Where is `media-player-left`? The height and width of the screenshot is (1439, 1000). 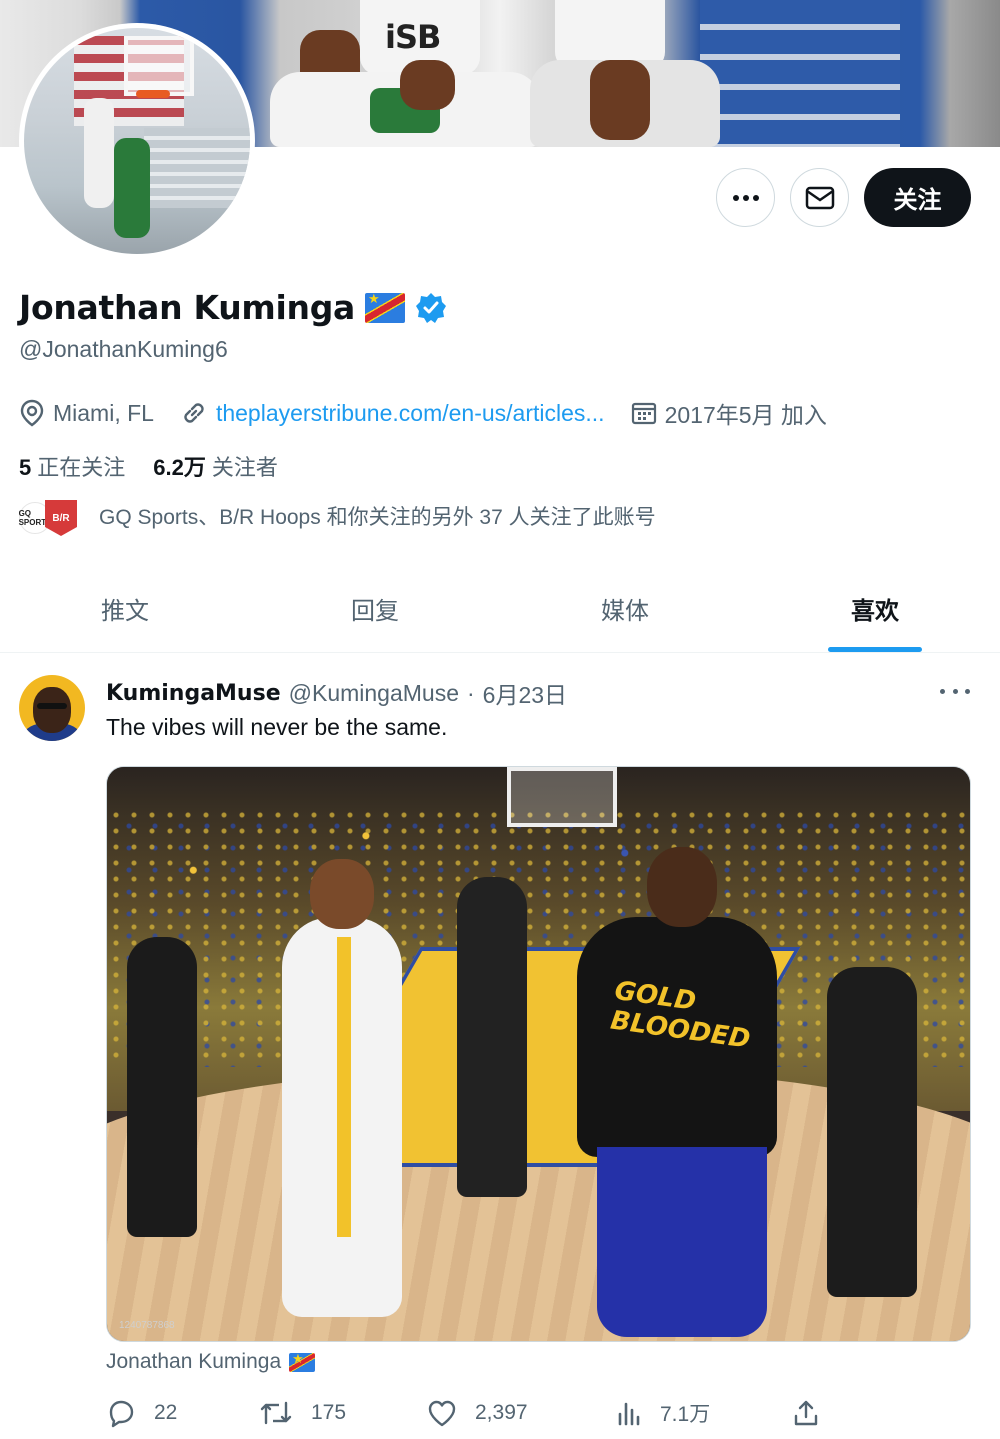 media-player-left is located at coordinates (342, 1088).